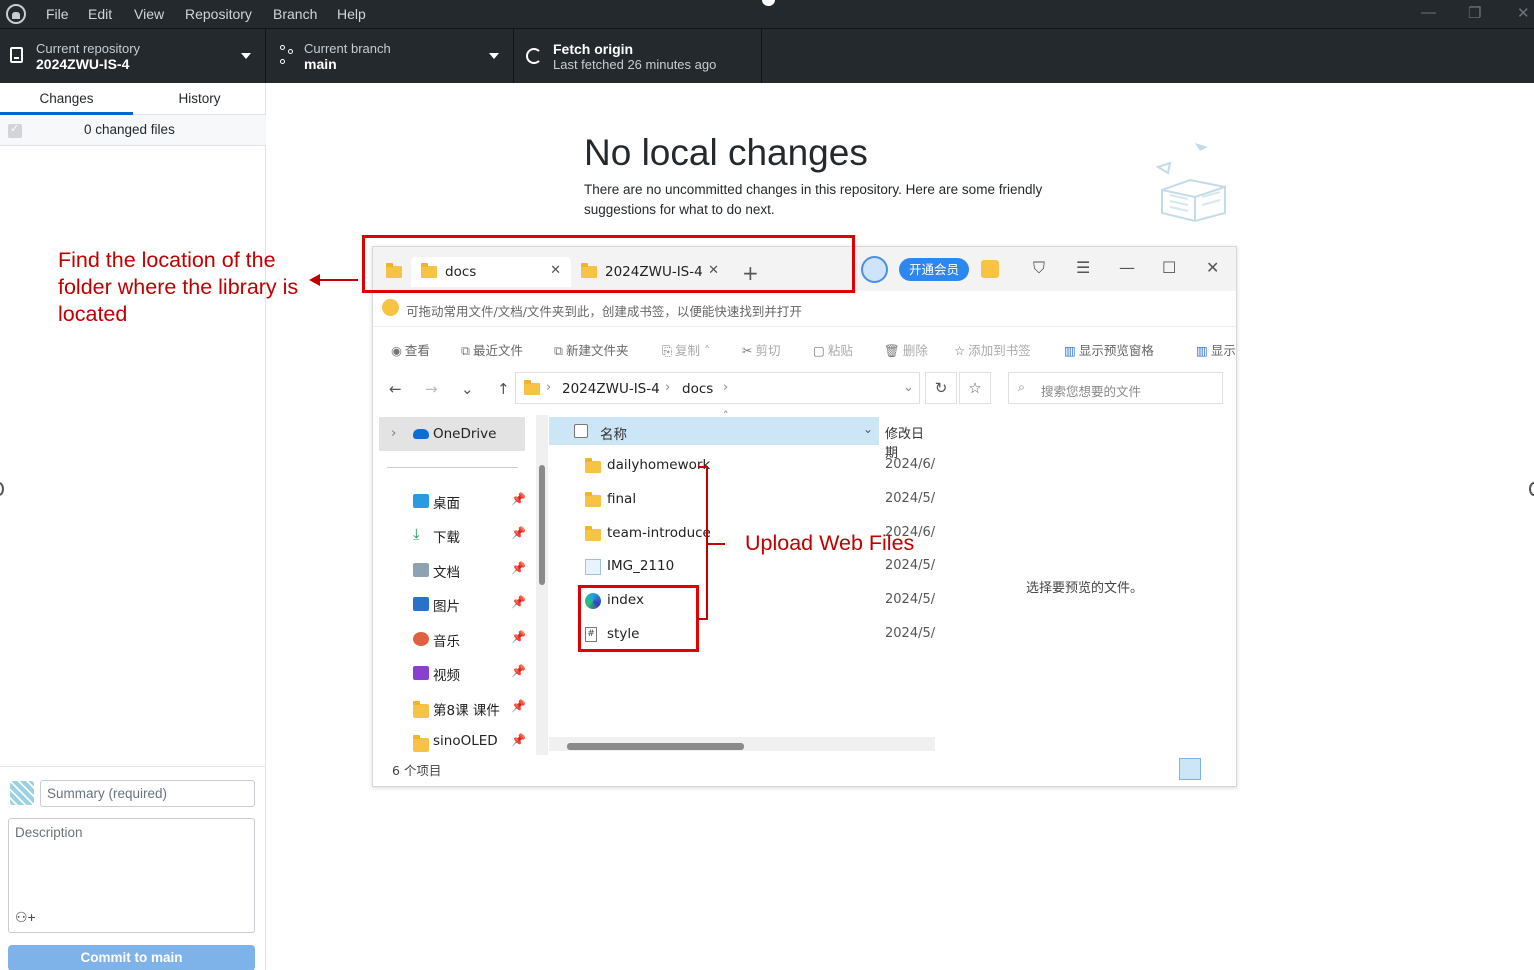 Image resolution: width=1534 pixels, height=970 pixels. Describe the element at coordinates (760, 500) in the screenshot. I see `file-row: final 2024/5/` at that location.